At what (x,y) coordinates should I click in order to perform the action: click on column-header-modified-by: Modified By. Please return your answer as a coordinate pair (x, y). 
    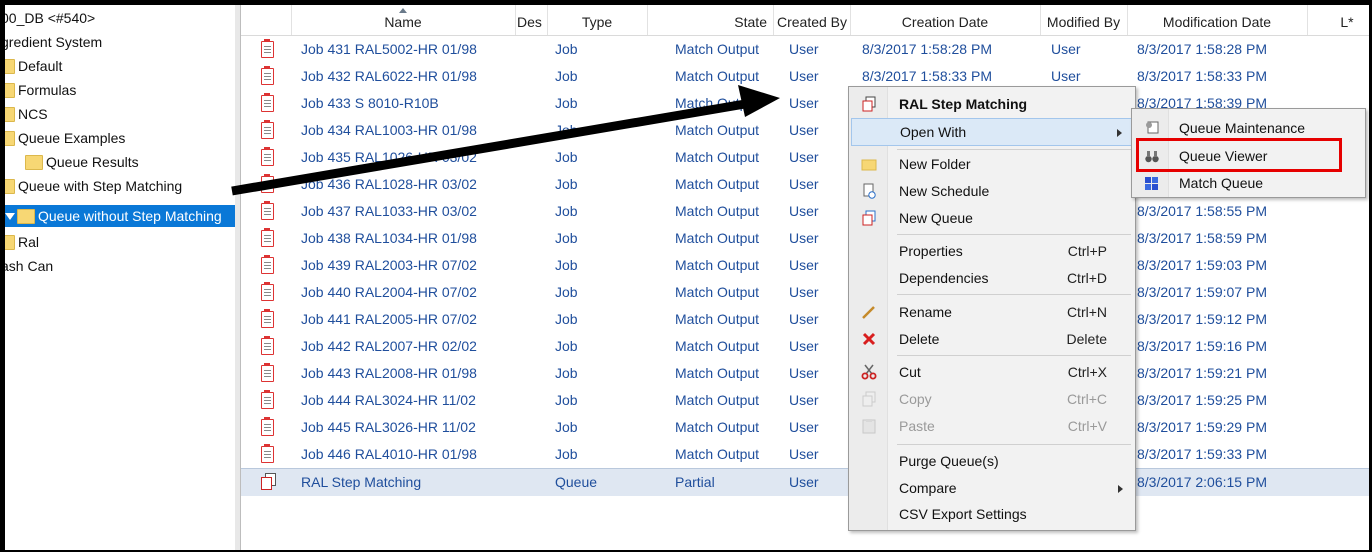
    Looking at the image, I should click on (1084, 20).